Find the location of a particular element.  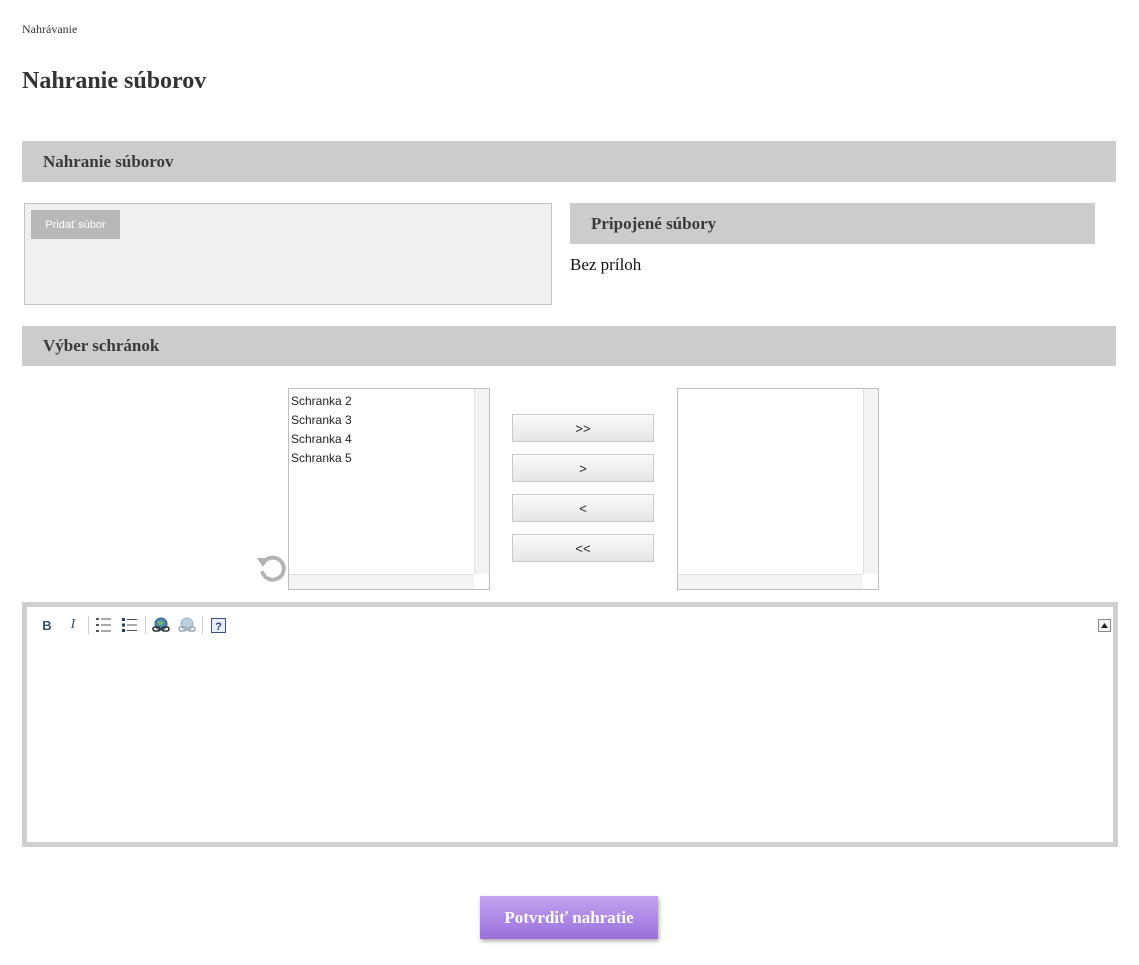

upload-section-title: Nahranie súborov is located at coordinates (108, 161).